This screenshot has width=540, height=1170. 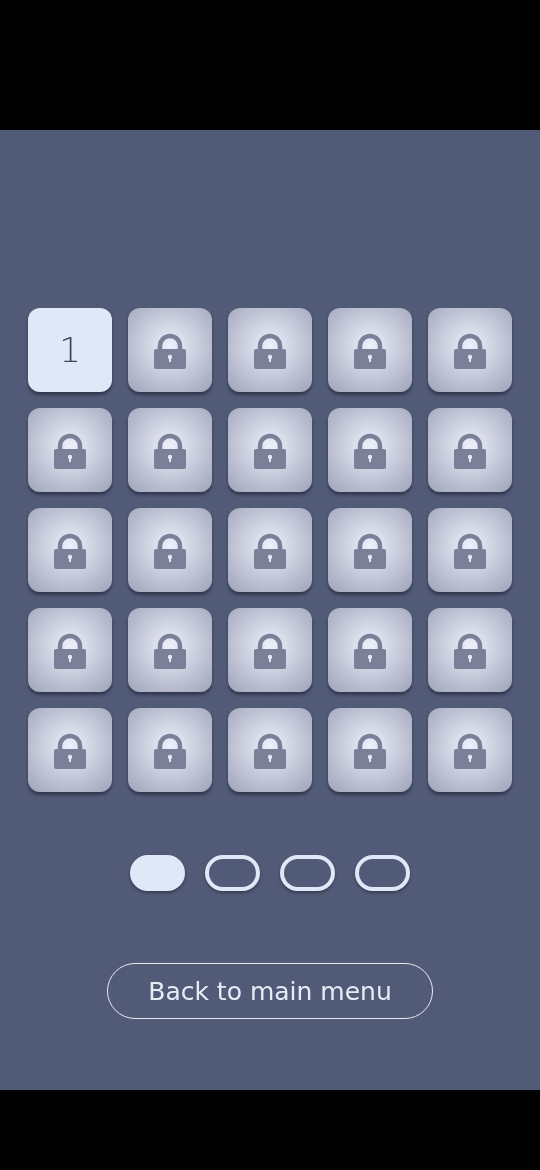 What do you see at coordinates (70, 350) in the screenshot?
I see `level-button: 1` at bounding box center [70, 350].